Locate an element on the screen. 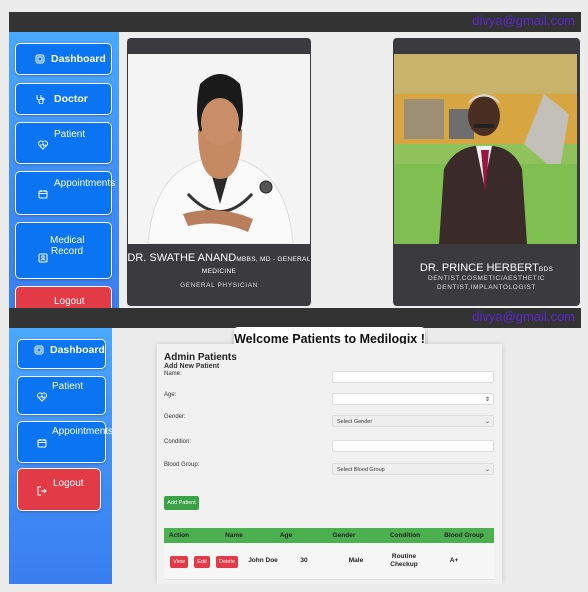 The image size is (588, 592). sidebar-item-medical-record: Medical Record is located at coordinates (63, 250).